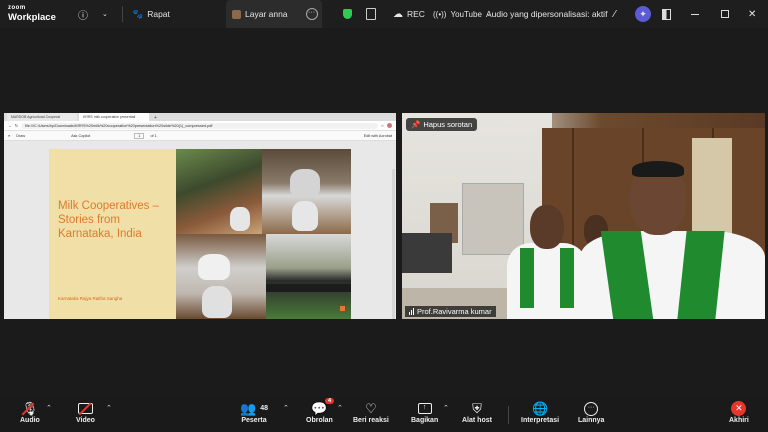  What do you see at coordinates (540, 420) in the screenshot?
I see `interpretation-label: Interpretasi` at bounding box center [540, 420].